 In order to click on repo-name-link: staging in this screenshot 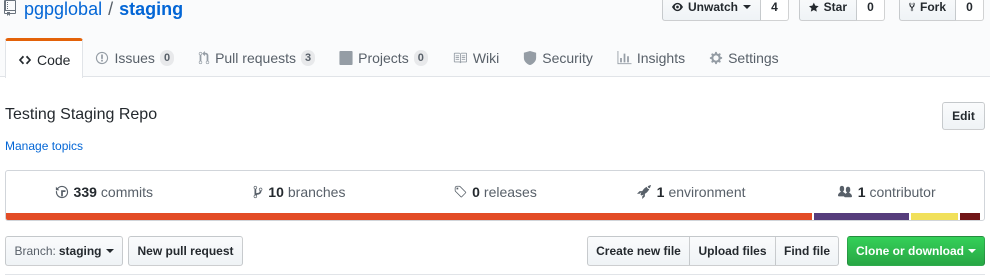, I will do `click(151, 10)`.